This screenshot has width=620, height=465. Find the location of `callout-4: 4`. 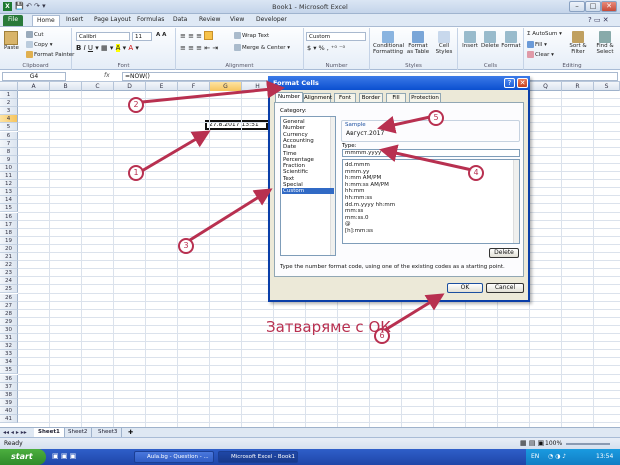

callout-4: 4 is located at coordinates (476, 173).